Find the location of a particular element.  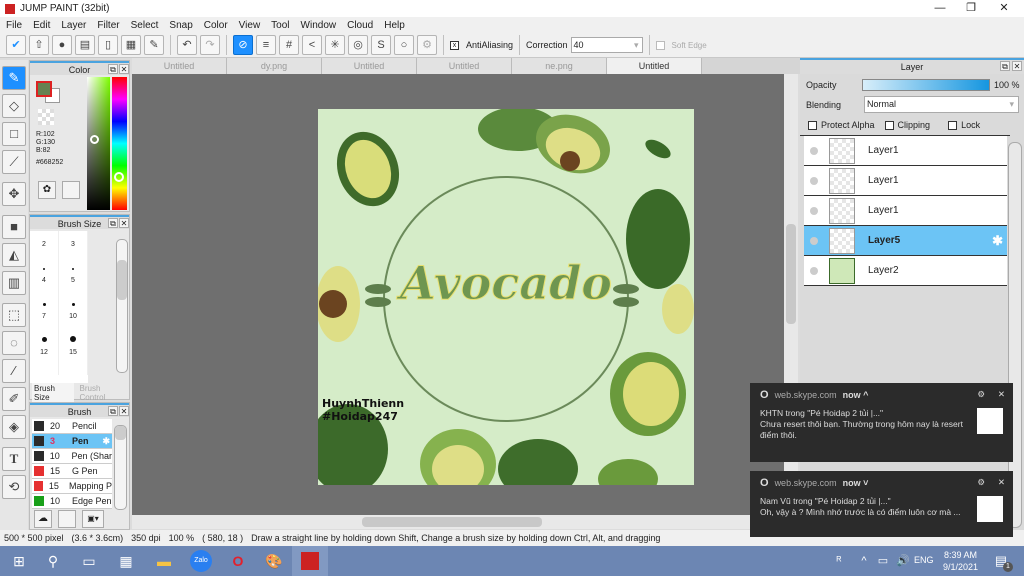

brush-item: 15 Mapping P is located at coordinates (72, 486).